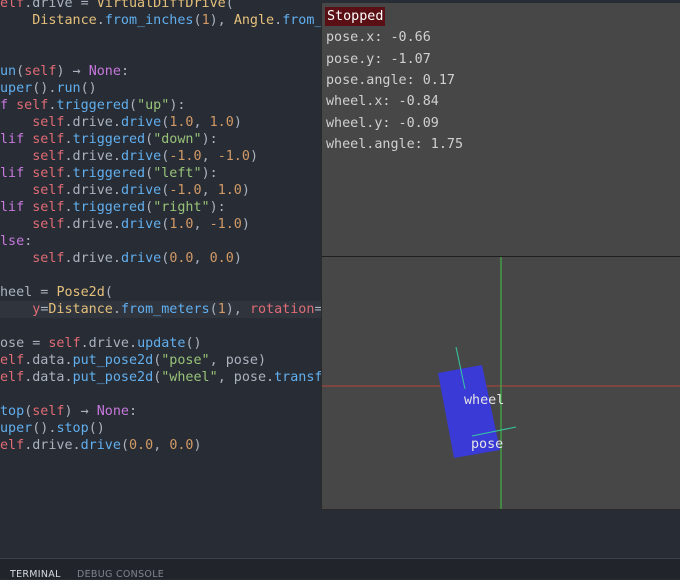 This screenshot has height=580, width=680. I want to click on code-line: uper().run(), so click(48, 88).